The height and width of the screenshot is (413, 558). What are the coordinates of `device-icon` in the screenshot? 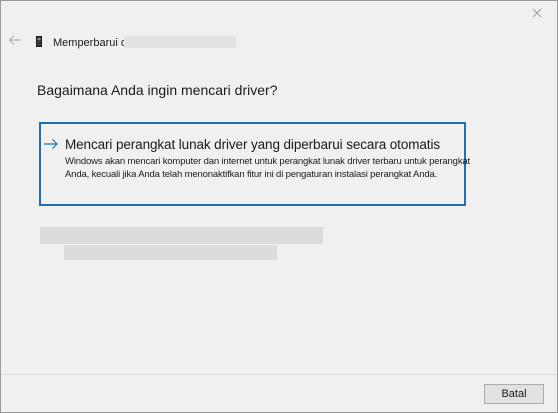 It's located at (39, 40).